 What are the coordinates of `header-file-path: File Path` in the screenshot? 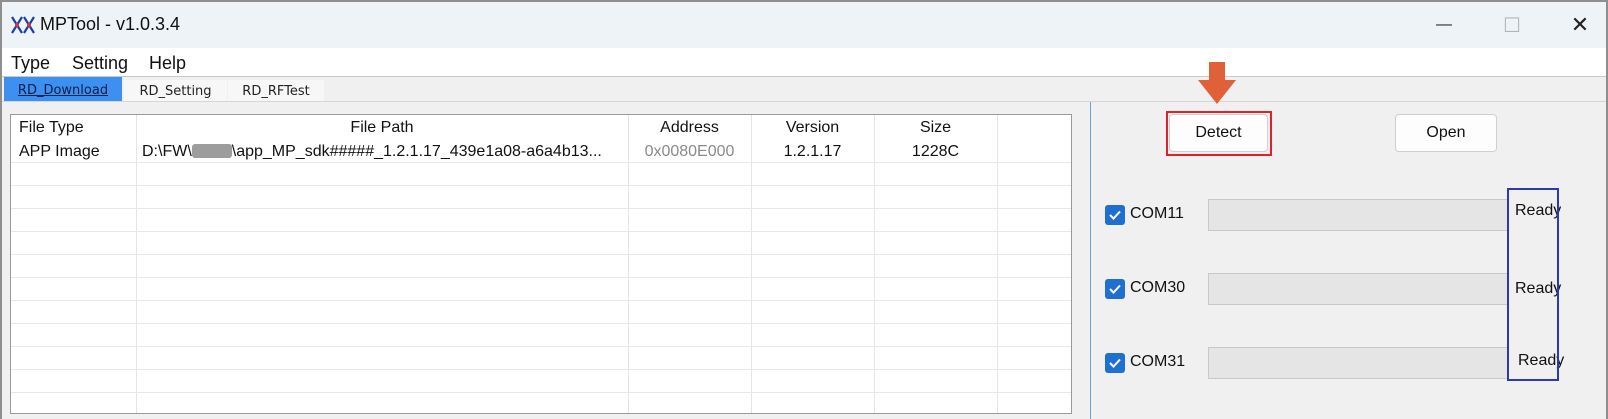 It's located at (382, 128).